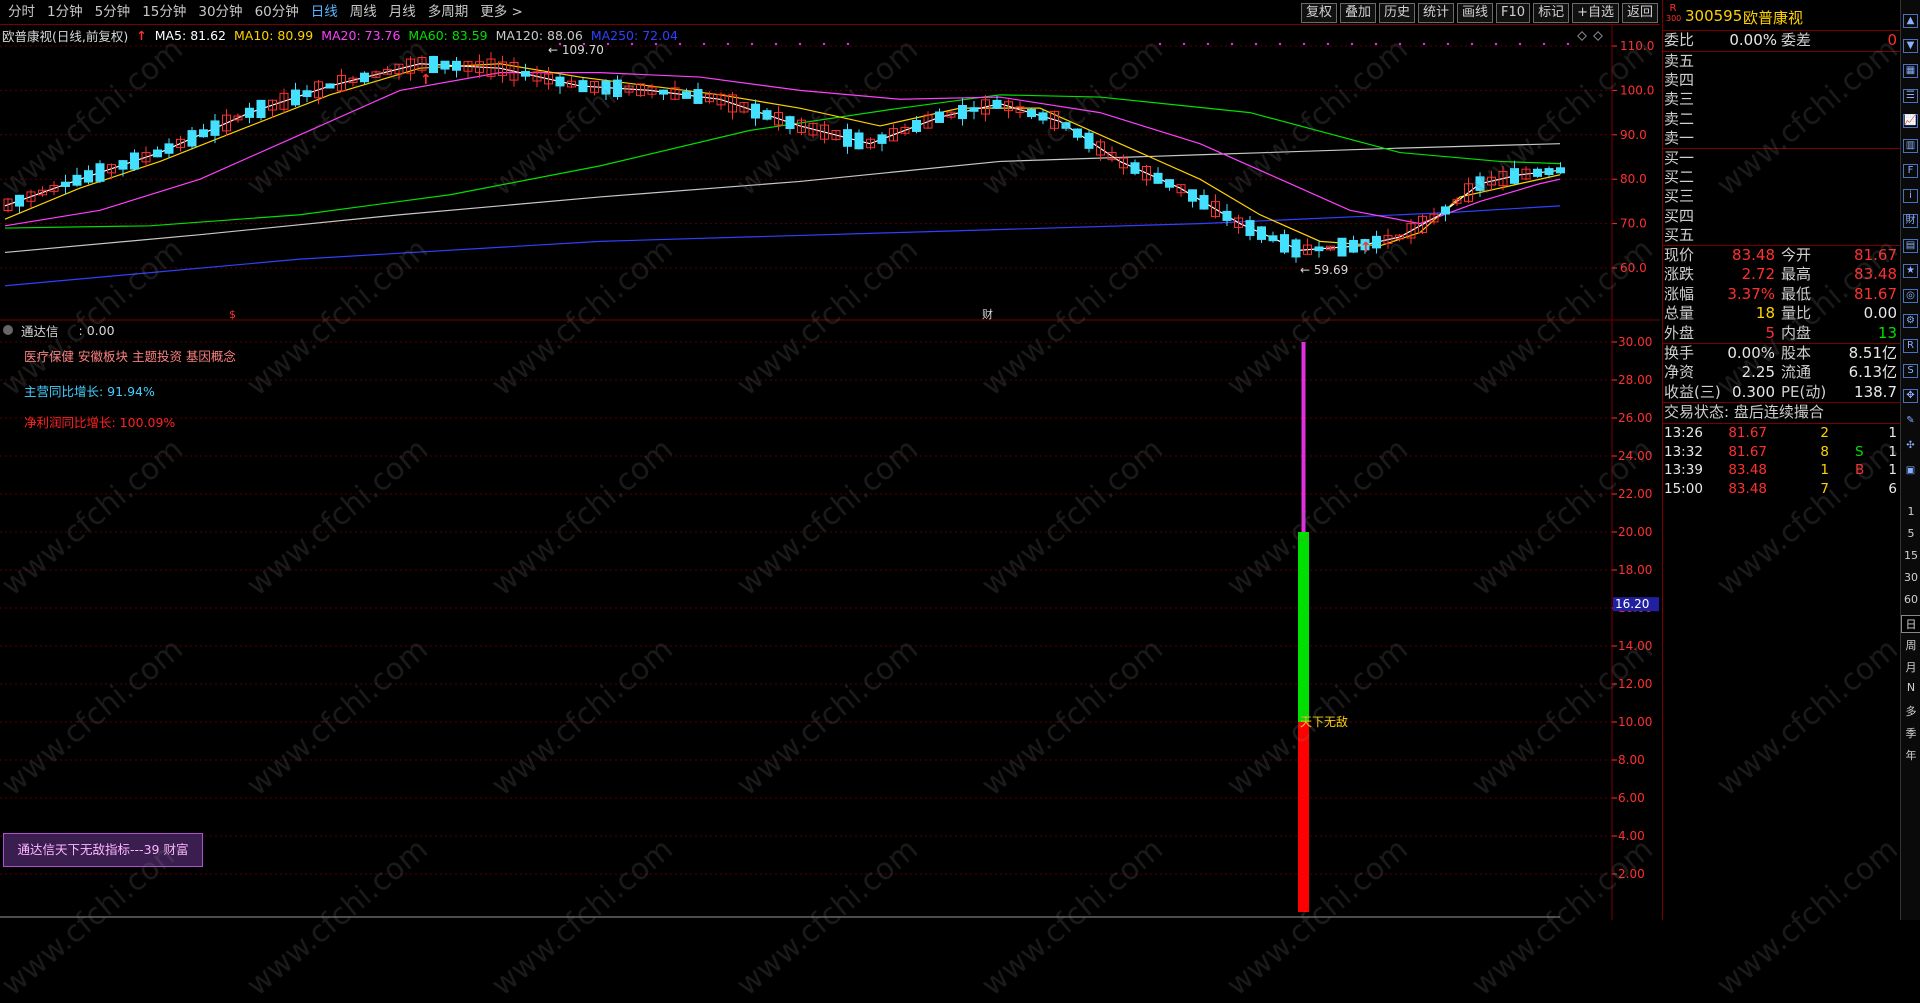 The height and width of the screenshot is (1003, 1920). I want to click on strip-period: 月, so click(1910, 667).